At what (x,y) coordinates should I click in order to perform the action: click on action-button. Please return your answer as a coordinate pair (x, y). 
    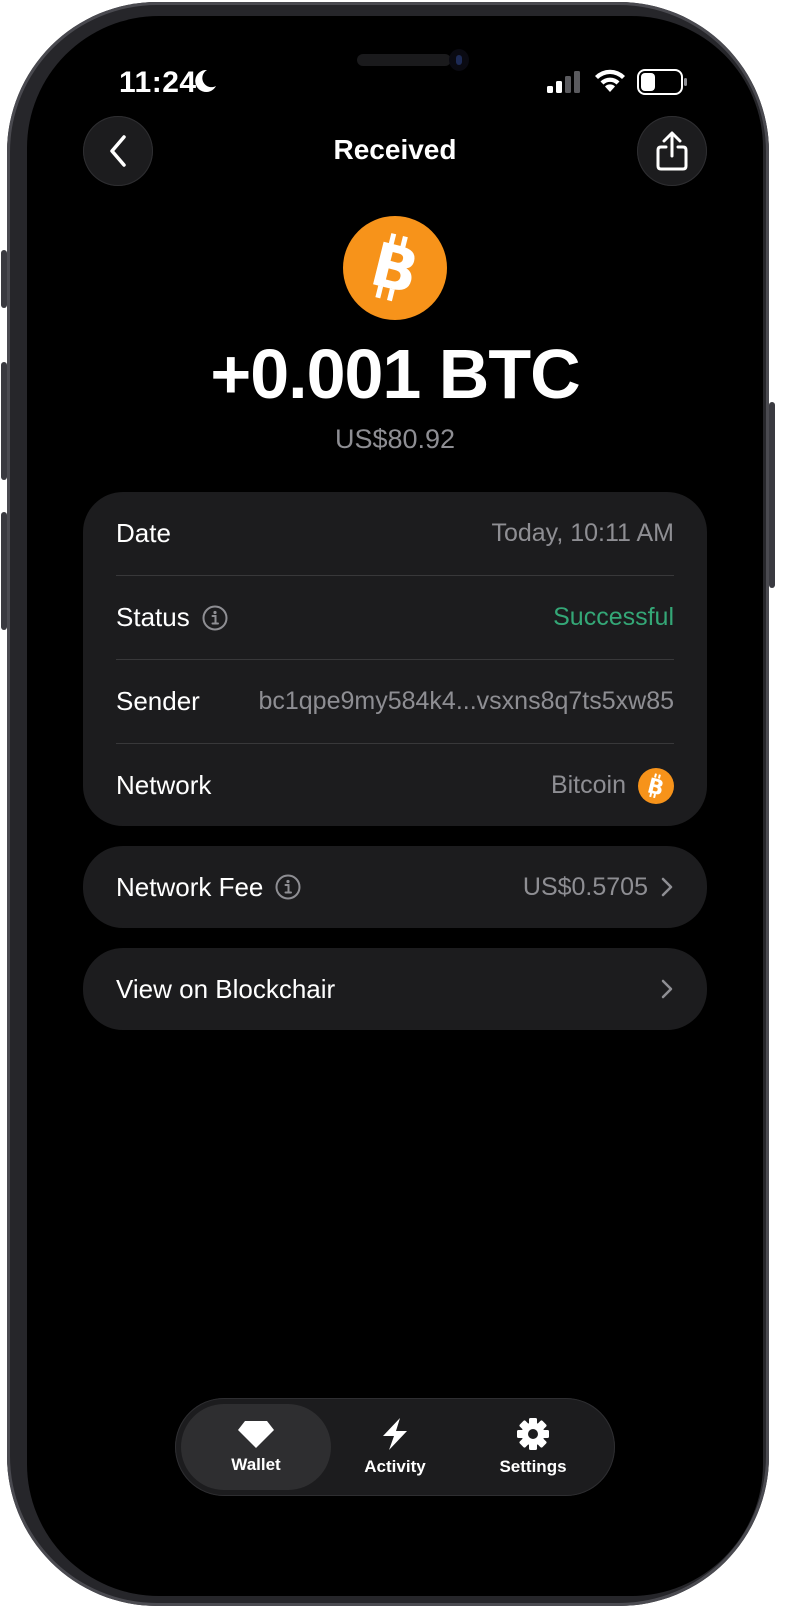
    Looking at the image, I should click on (4, 279).